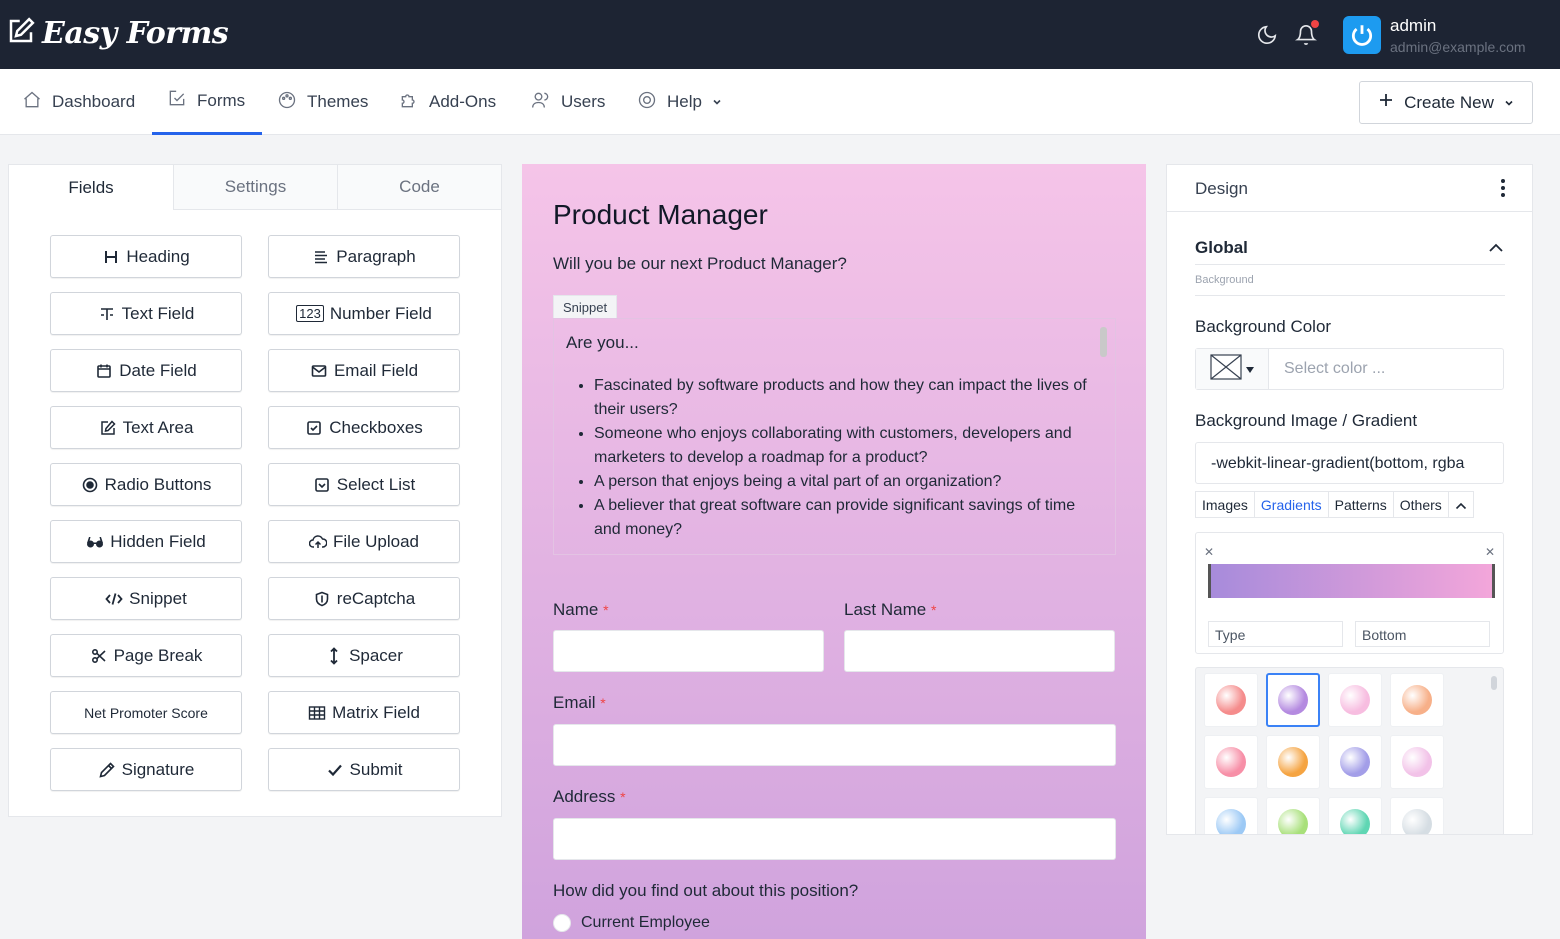 The image size is (1560, 939). I want to click on collapse-tabs-button, so click(1460, 504).